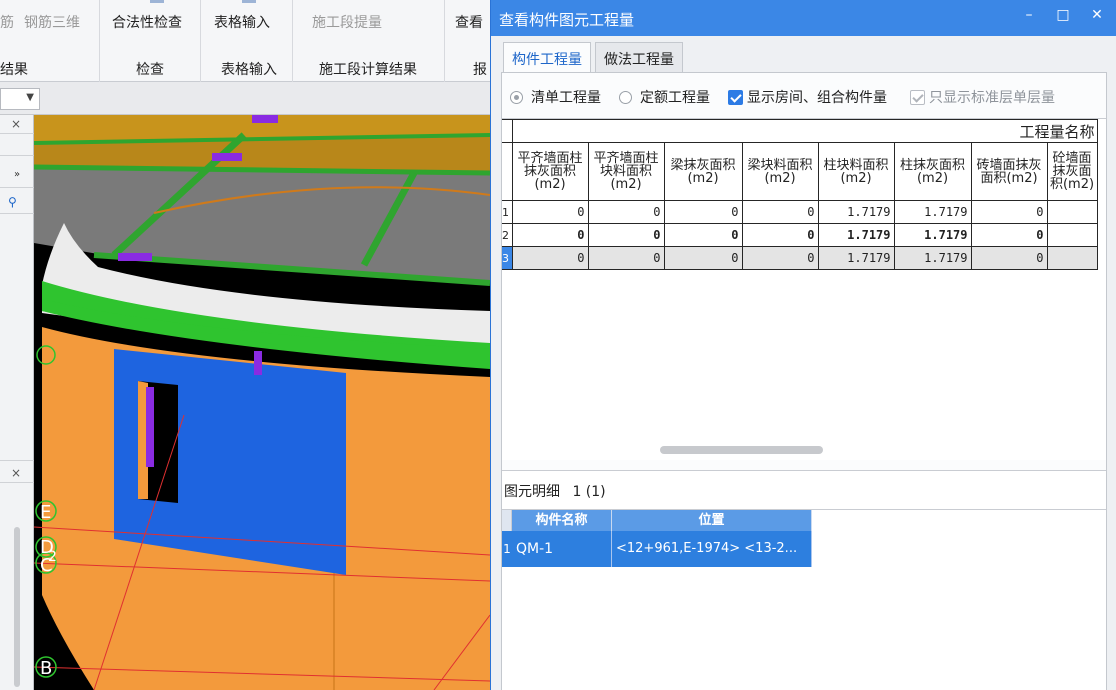 The image size is (1116, 690). What do you see at coordinates (247, 41) in the screenshot?
I see `ribbon-group-table: 表格输入 表格输入` at bounding box center [247, 41].